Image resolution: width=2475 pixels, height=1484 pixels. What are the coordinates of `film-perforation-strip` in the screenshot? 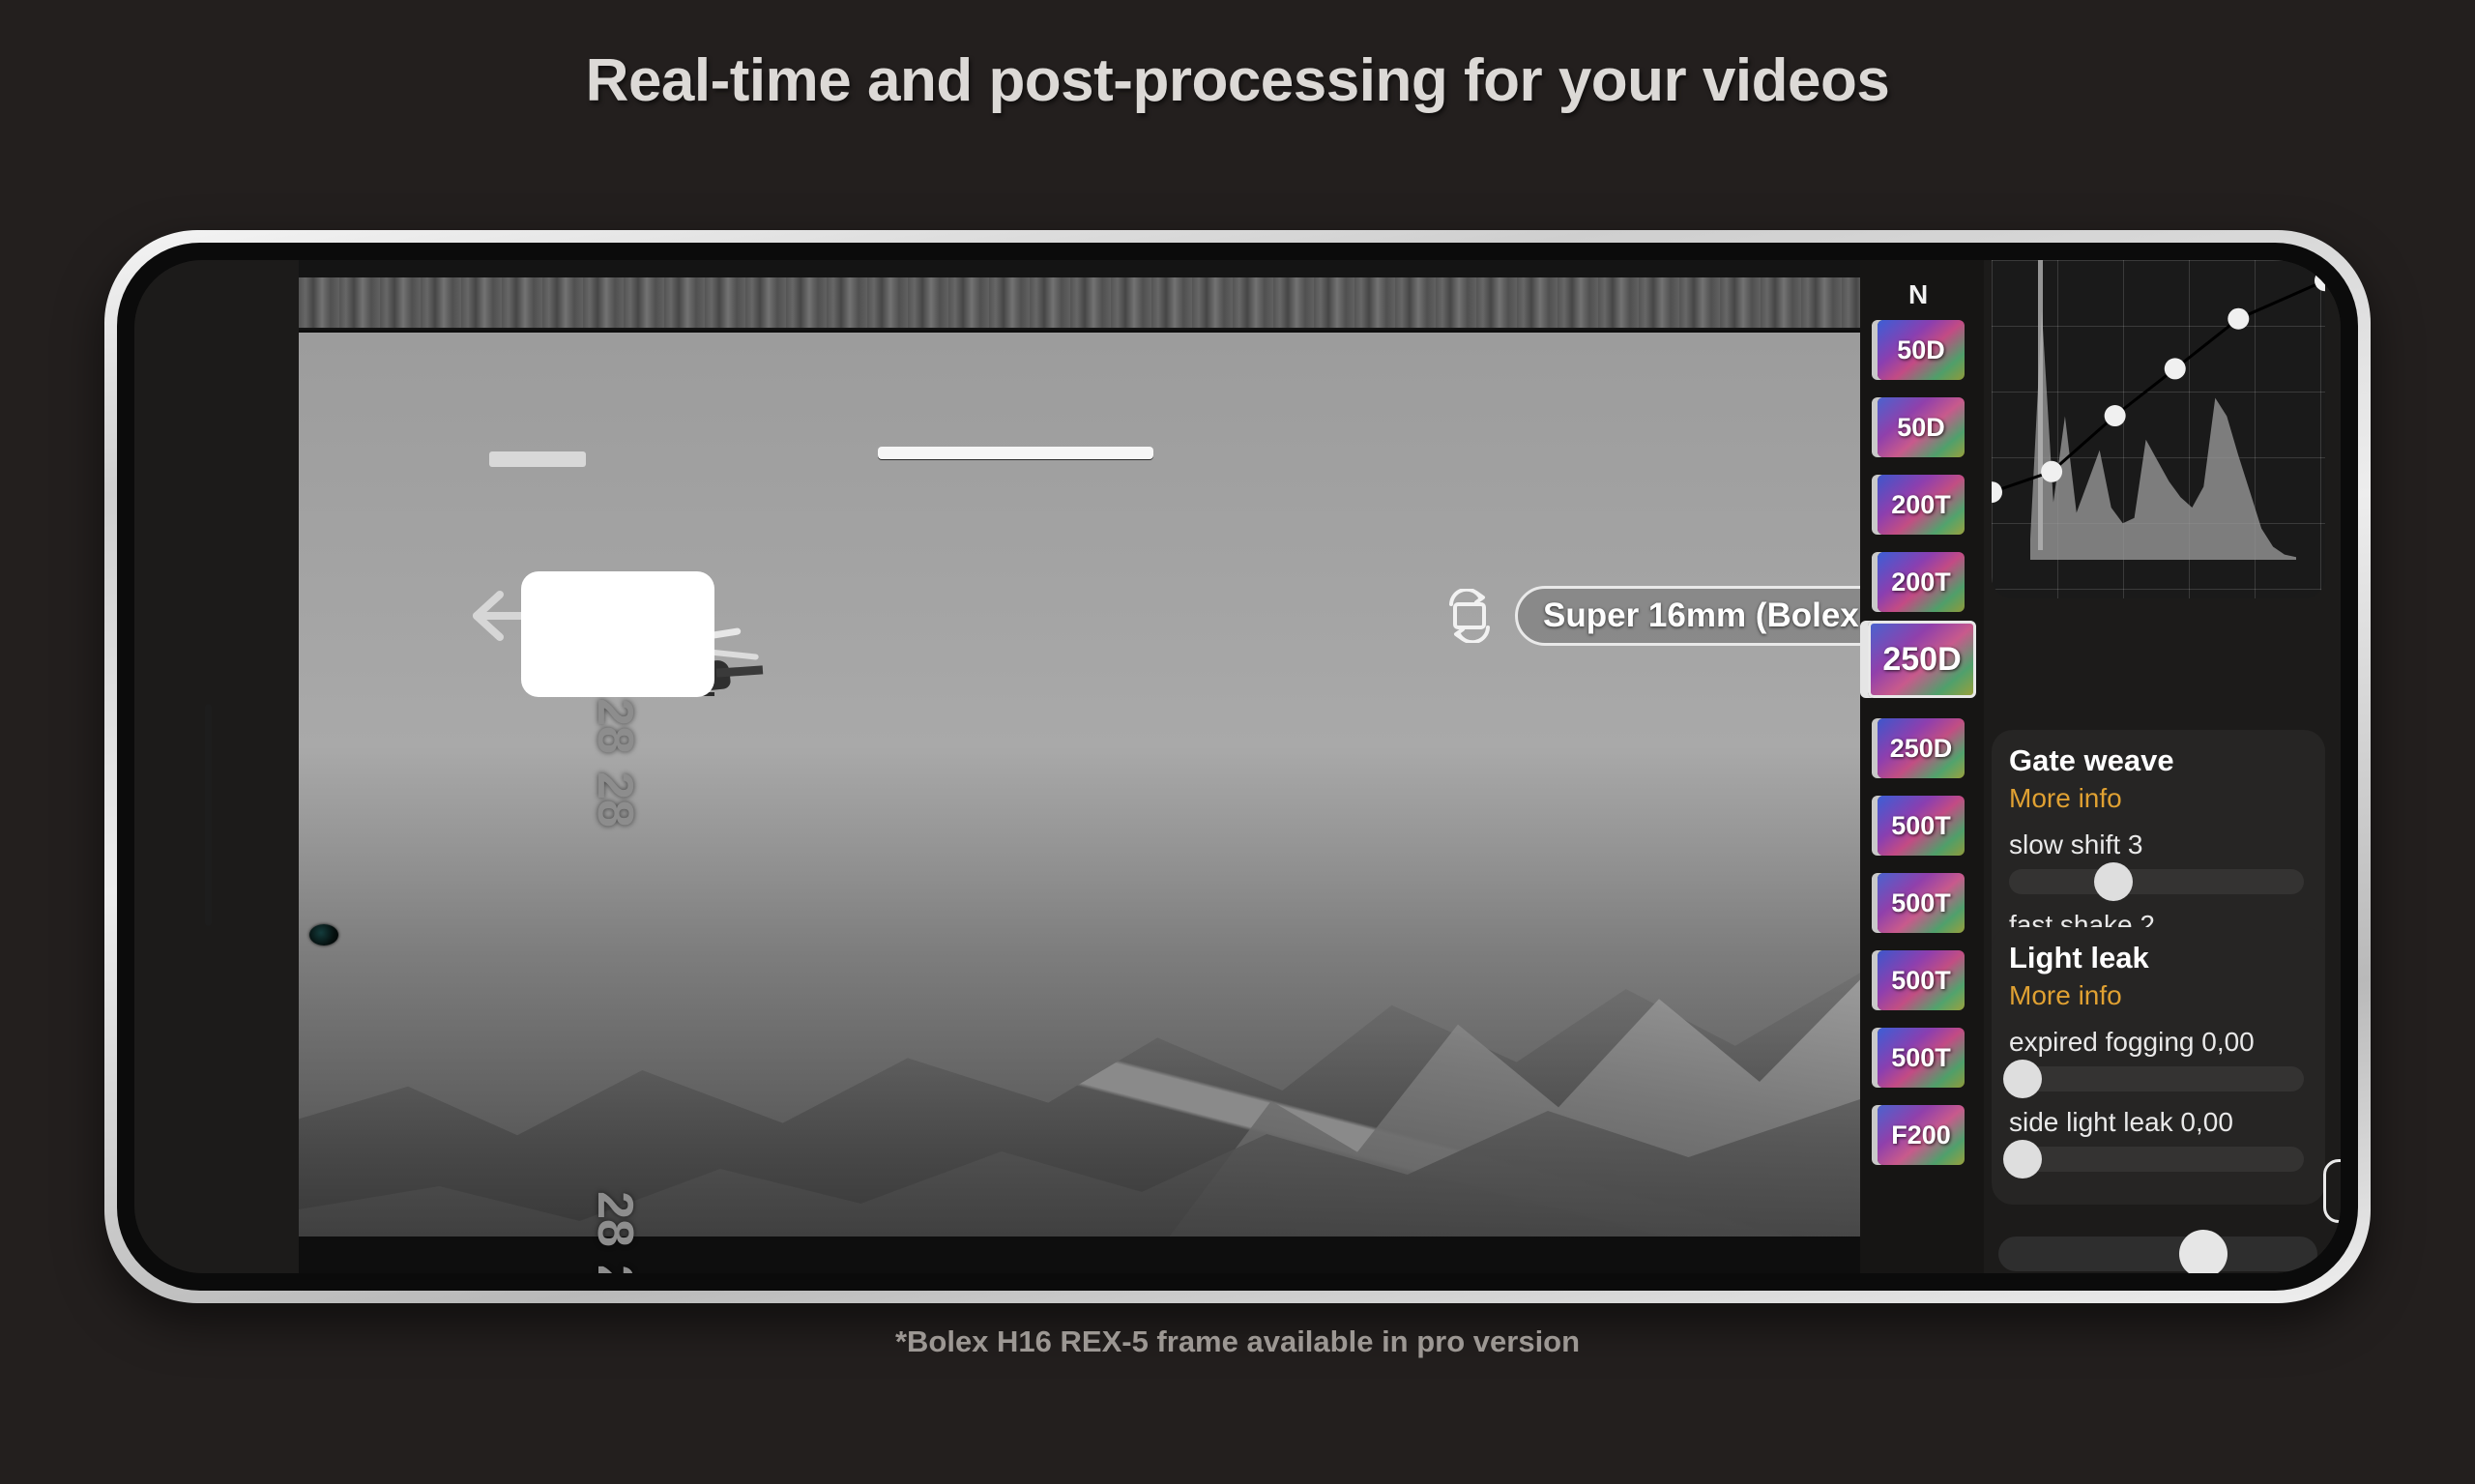 It's located at (1079, 303).